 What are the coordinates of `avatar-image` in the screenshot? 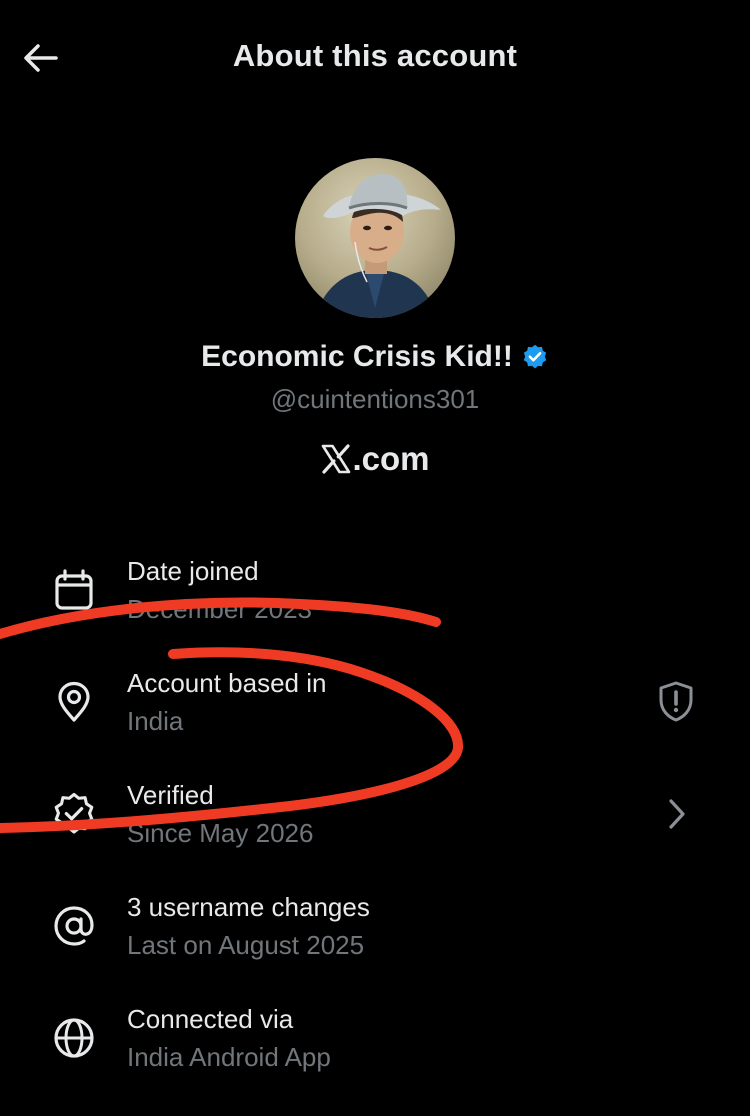 It's located at (375, 238).